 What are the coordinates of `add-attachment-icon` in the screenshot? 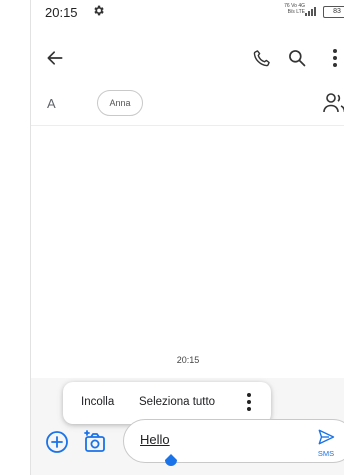 It's located at (57, 442).